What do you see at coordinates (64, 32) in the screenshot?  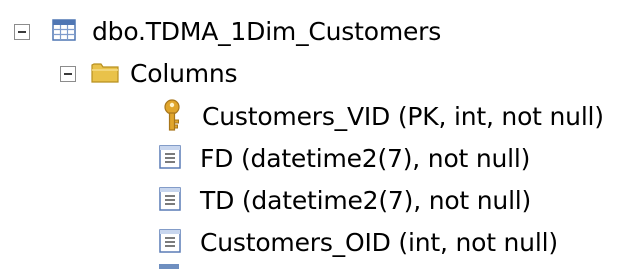 I see `table-icon` at bounding box center [64, 32].